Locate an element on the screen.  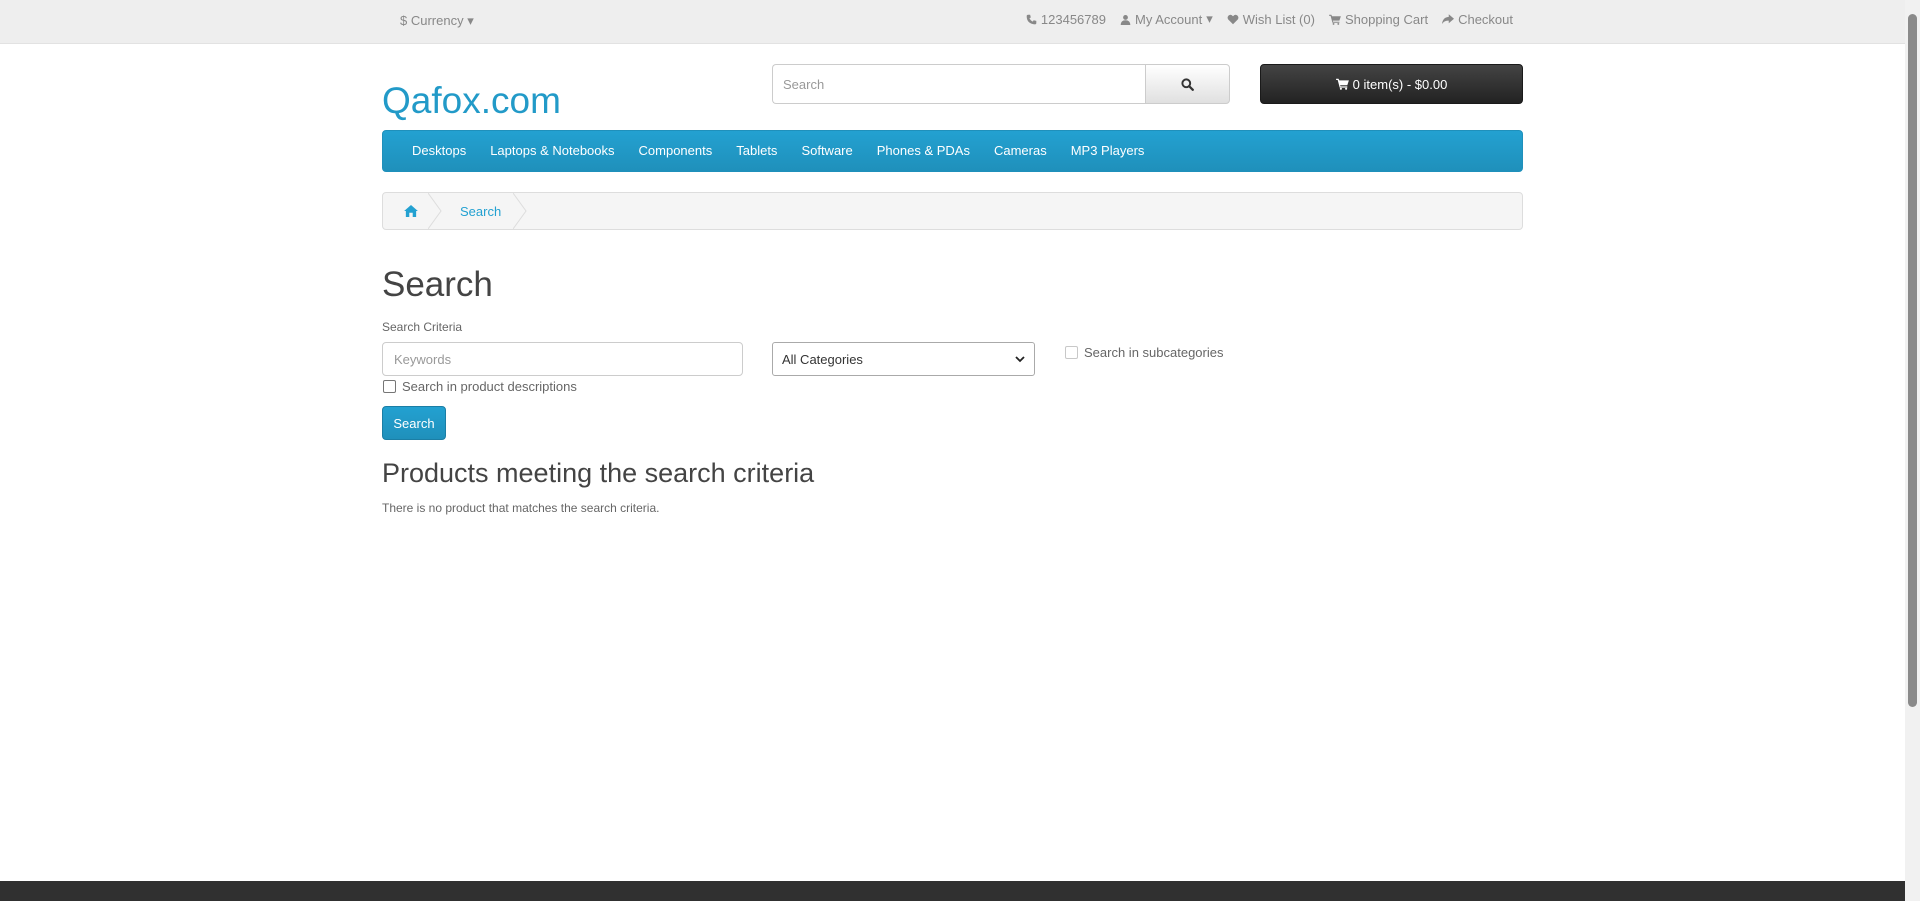
currency-dropdown: $ Currency ▾ is located at coordinates (437, 21).